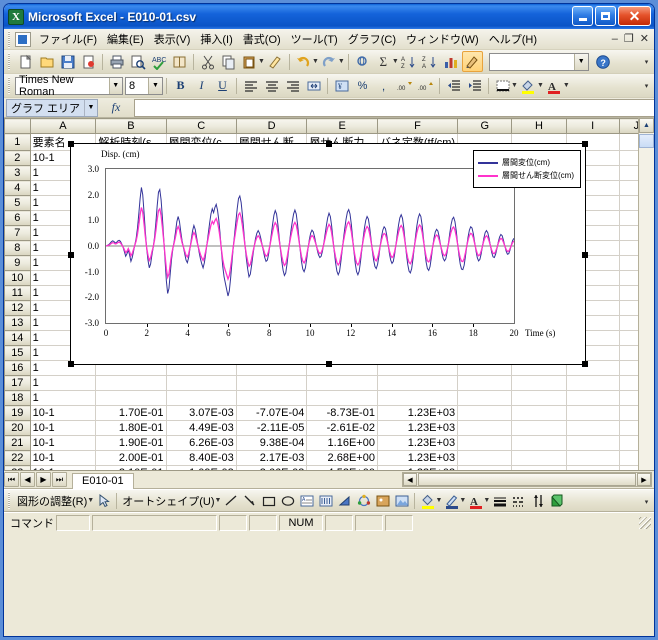  What do you see at coordinates (401, 500) in the screenshot?
I see `insert-image-icon` at bounding box center [401, 500].